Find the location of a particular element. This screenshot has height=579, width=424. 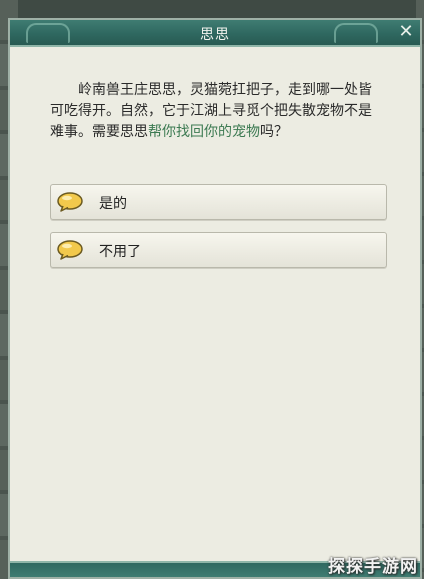

option-yes-label: 是的 is located at coordinates (113, 204).